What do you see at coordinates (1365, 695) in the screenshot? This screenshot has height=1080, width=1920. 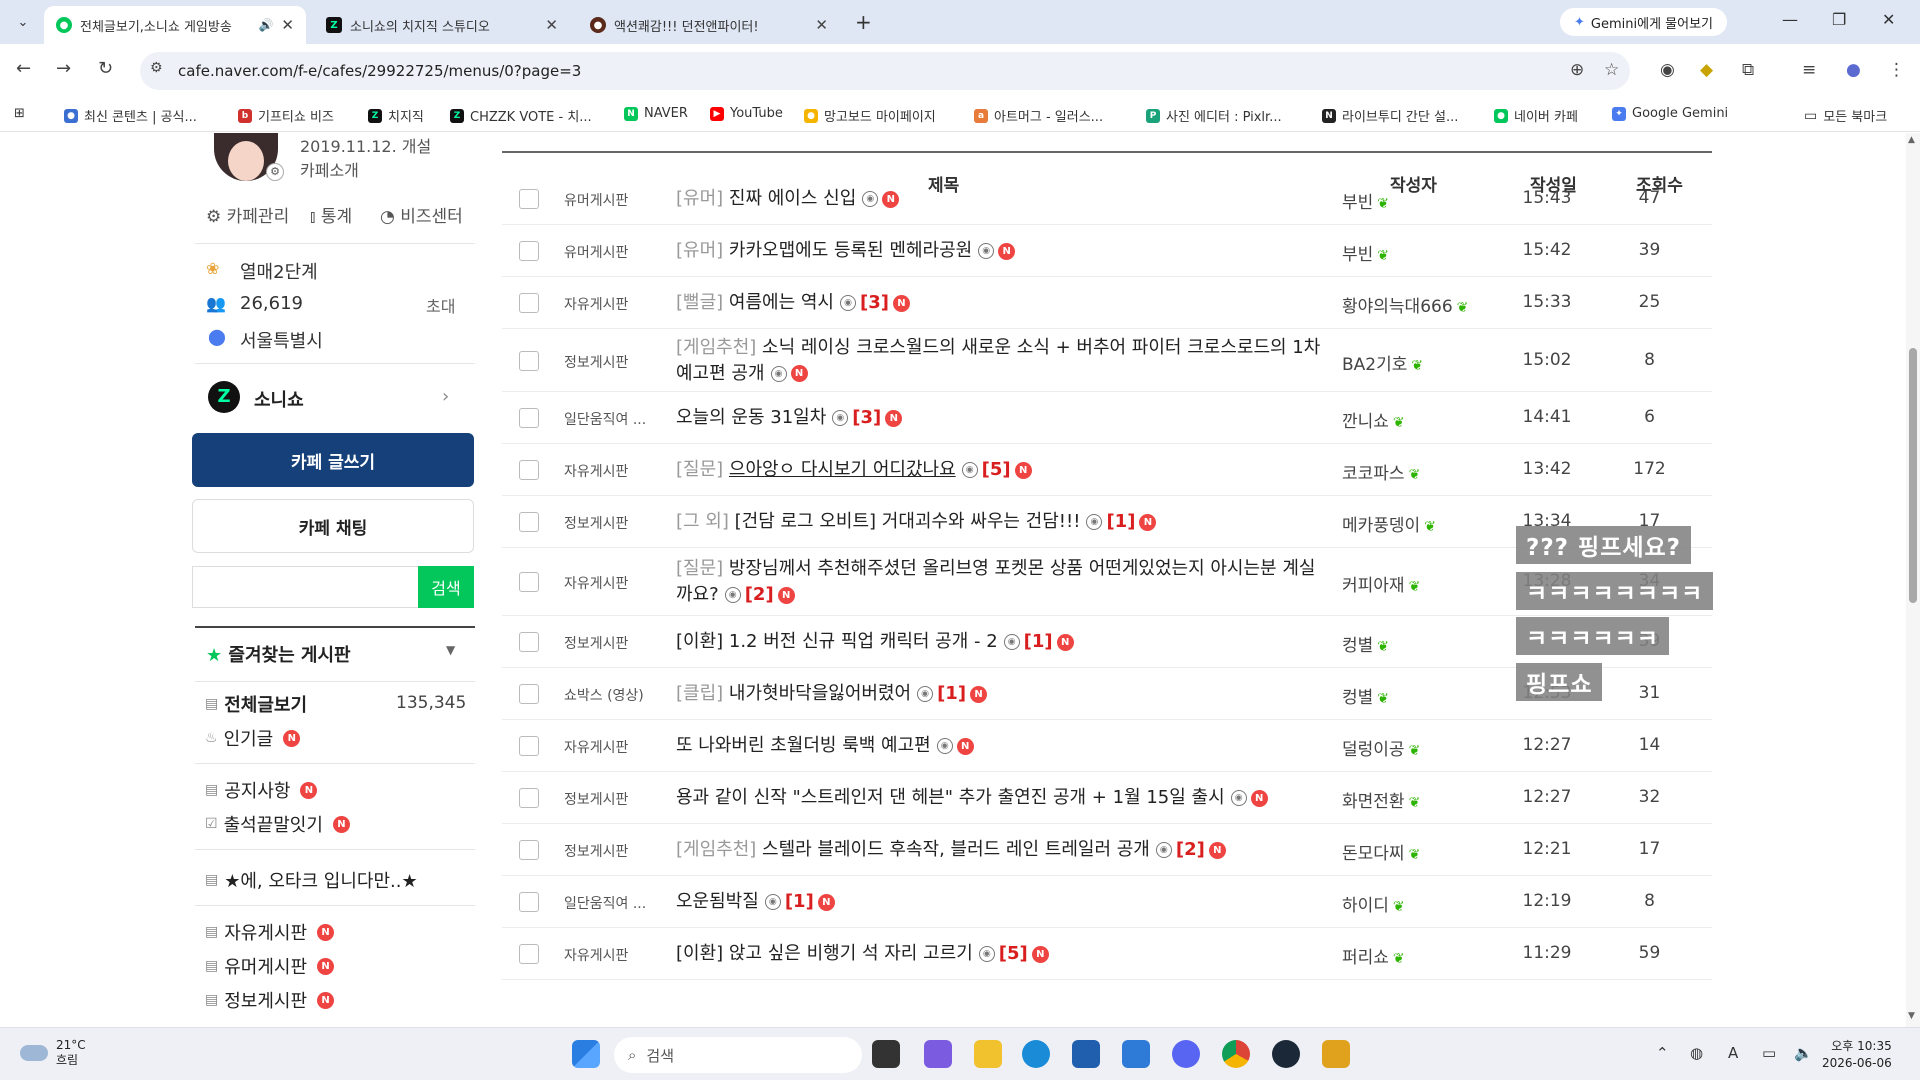 I see `post-author: 컹별 ❦` at bounding box center [1365, 695].